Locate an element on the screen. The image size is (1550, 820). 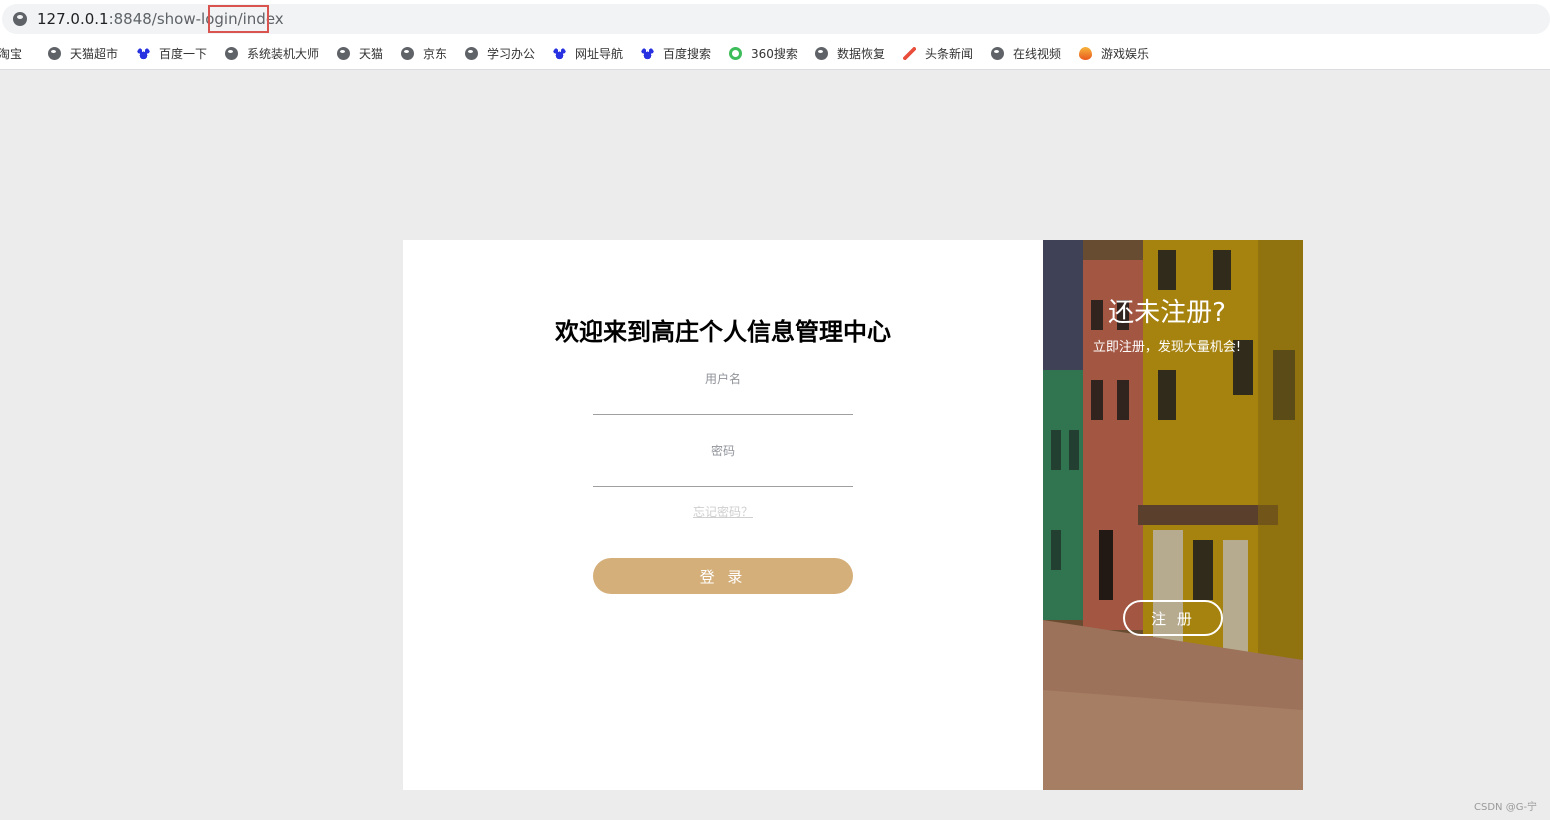
password-label: 密码 is located at coordinates (722, 451).